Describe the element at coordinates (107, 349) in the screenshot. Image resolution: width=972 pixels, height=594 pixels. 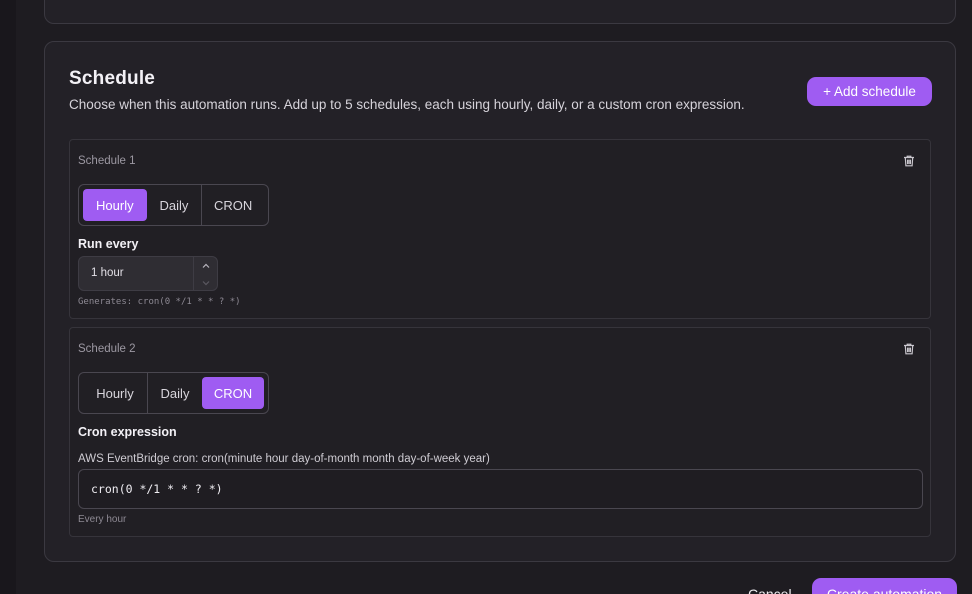
I see `schedule-label: Schedule 2` at that location.